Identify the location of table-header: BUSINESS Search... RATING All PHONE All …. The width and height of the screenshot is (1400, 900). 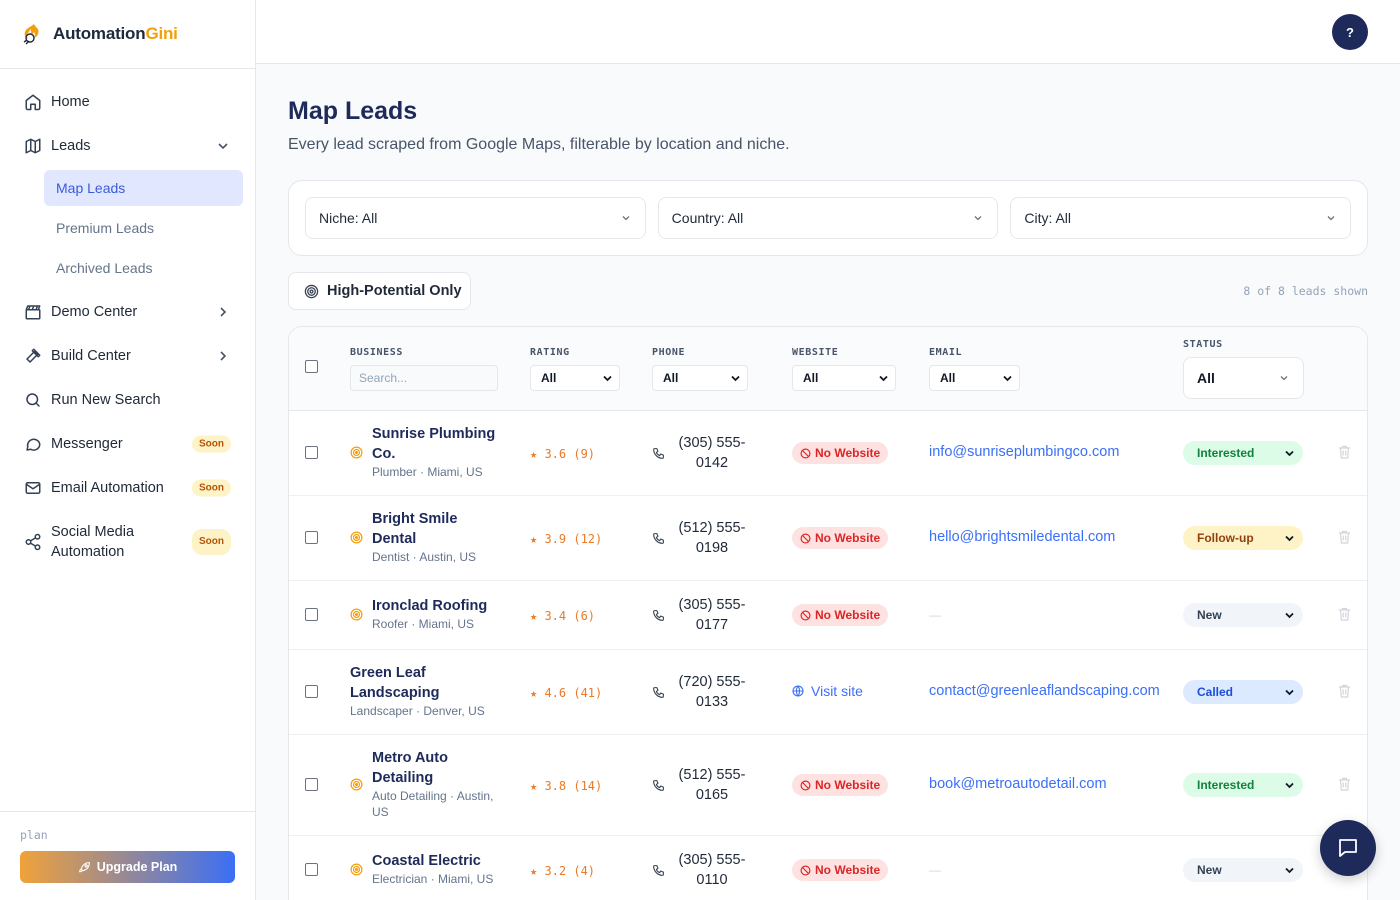
(828, 369).